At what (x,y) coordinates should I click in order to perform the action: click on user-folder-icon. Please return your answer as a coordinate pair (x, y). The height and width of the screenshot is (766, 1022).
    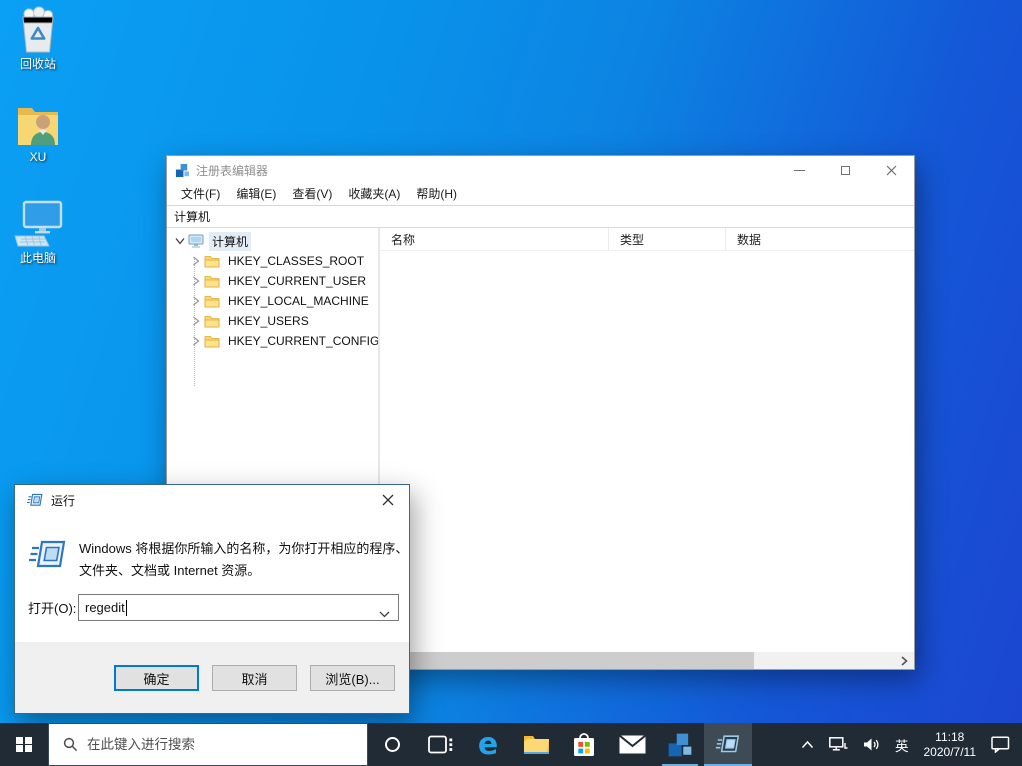
    Looking at the image, I should click on (38, 125).